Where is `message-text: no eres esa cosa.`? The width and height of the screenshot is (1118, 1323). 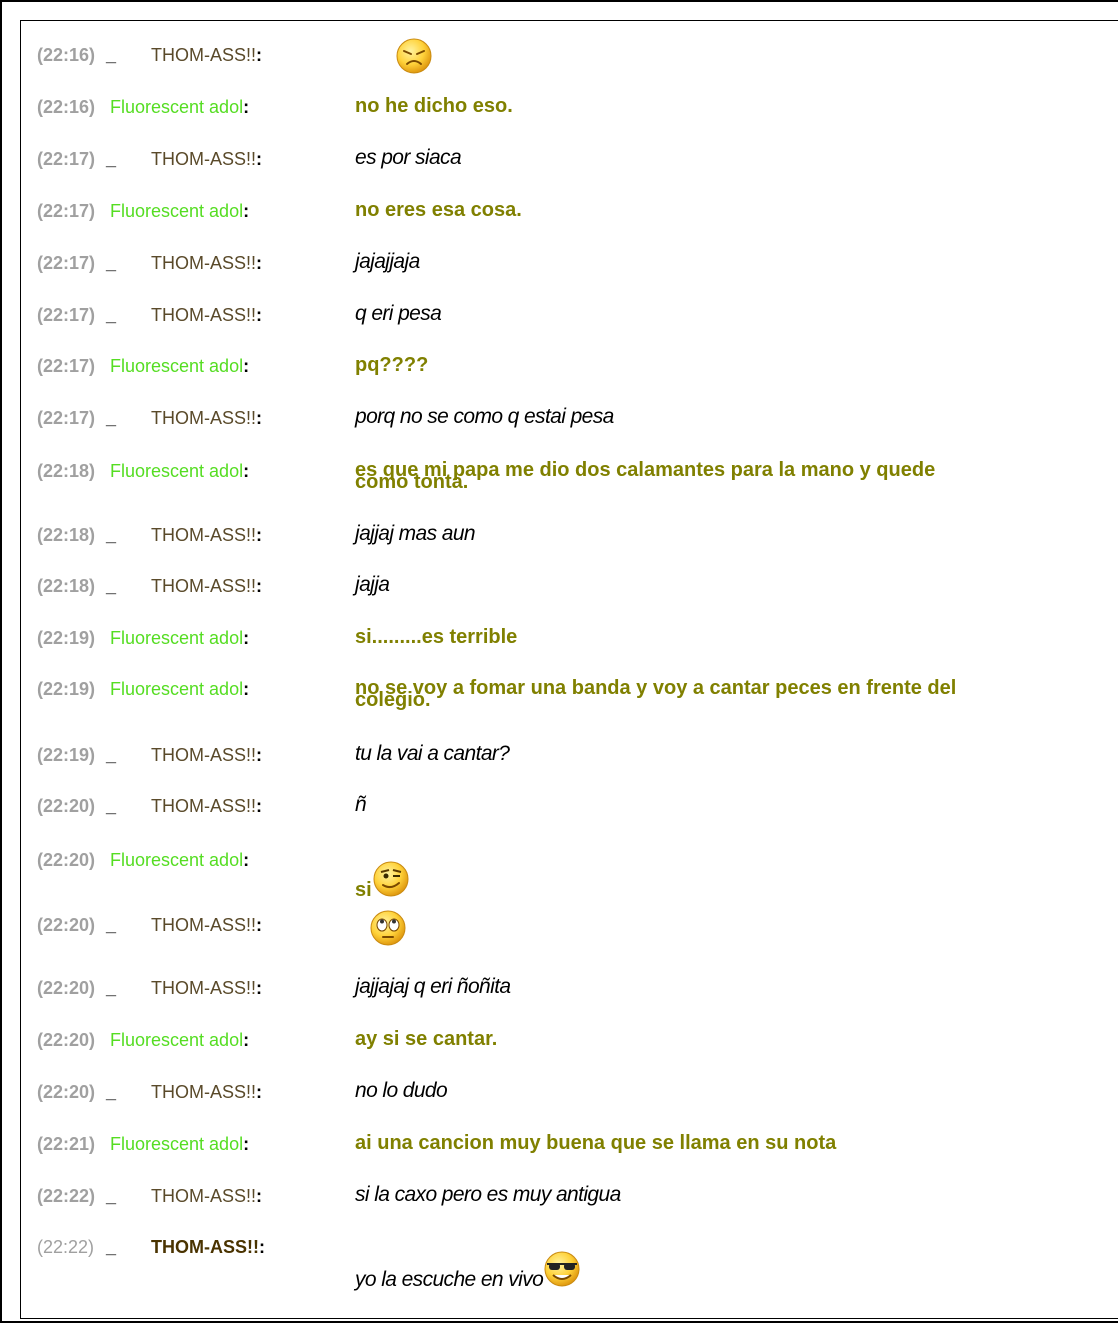 message-text: no eres esa cosa. is located at coordinates (438, 210).